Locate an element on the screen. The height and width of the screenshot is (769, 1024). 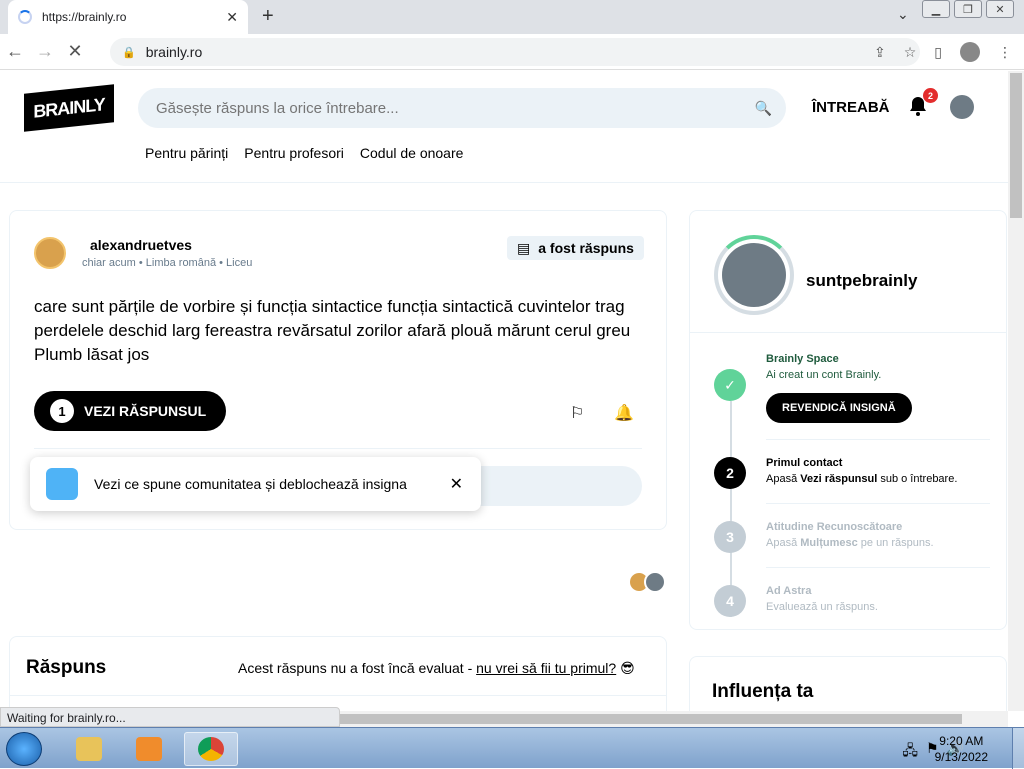
step-desc-post: pe un răspuns. is located at coordinates (895, 543).